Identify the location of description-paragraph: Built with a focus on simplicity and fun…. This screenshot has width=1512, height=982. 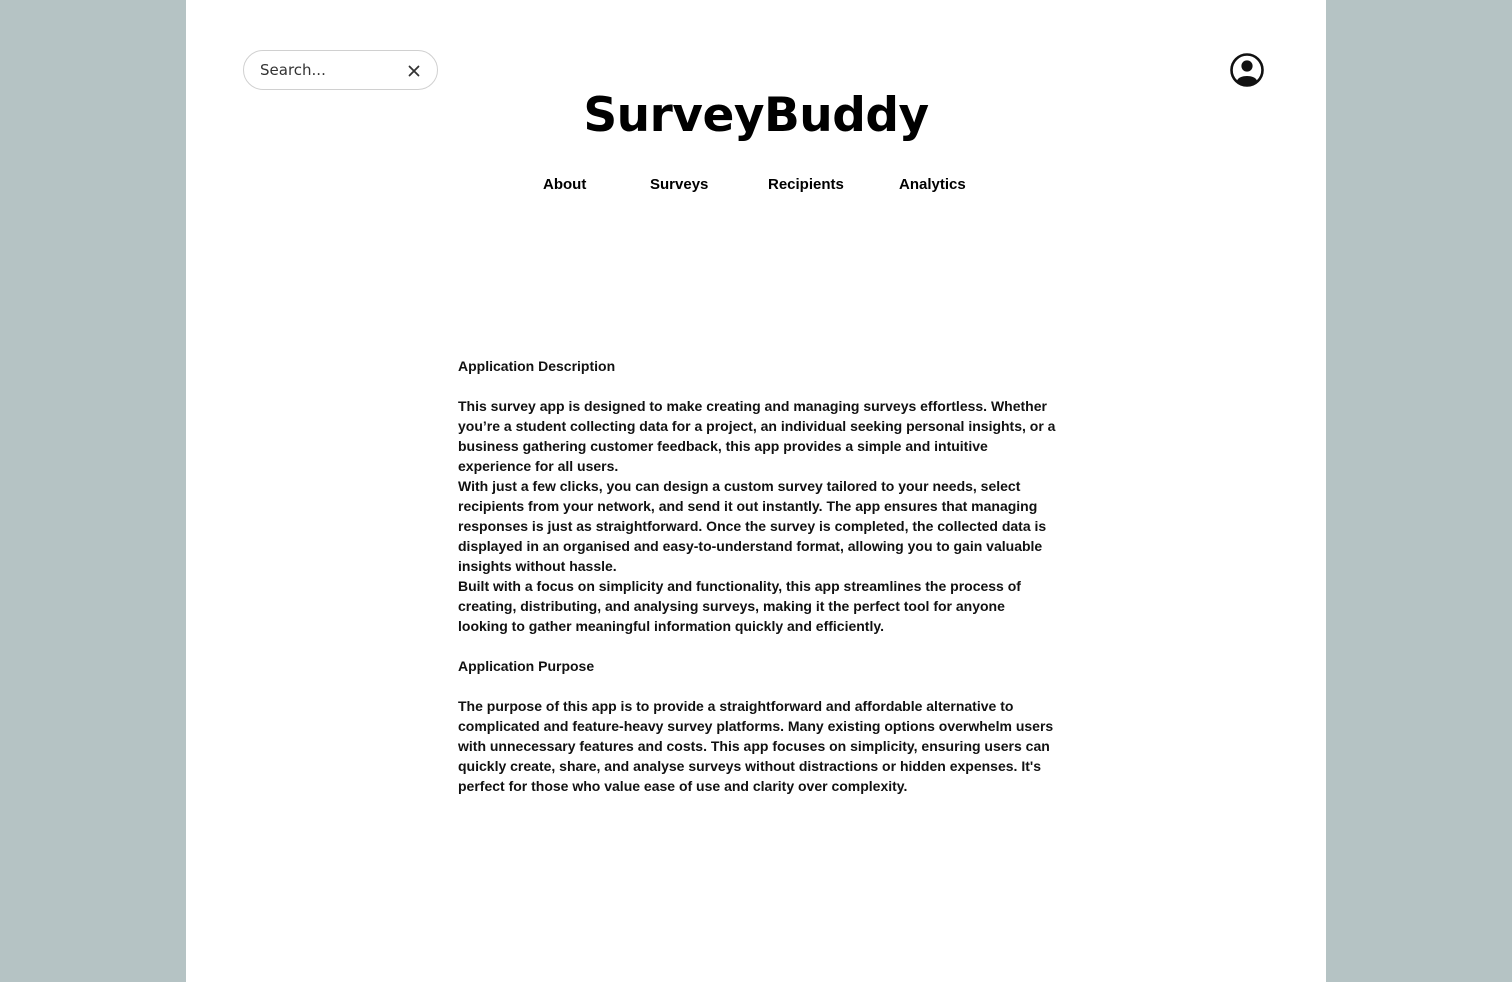
(739, 606).